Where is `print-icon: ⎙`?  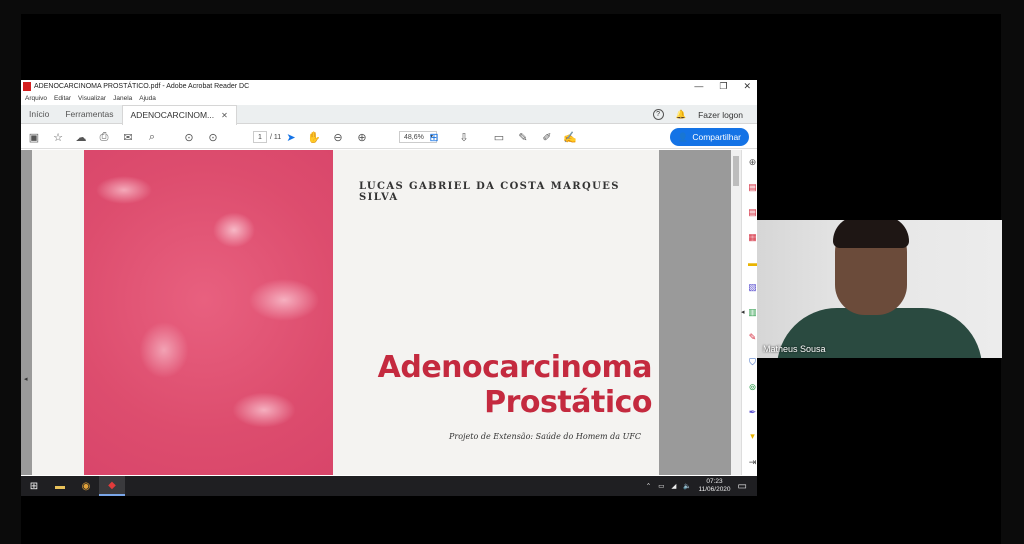 print-icon: ⎙ is located at coordinates (104, 137).